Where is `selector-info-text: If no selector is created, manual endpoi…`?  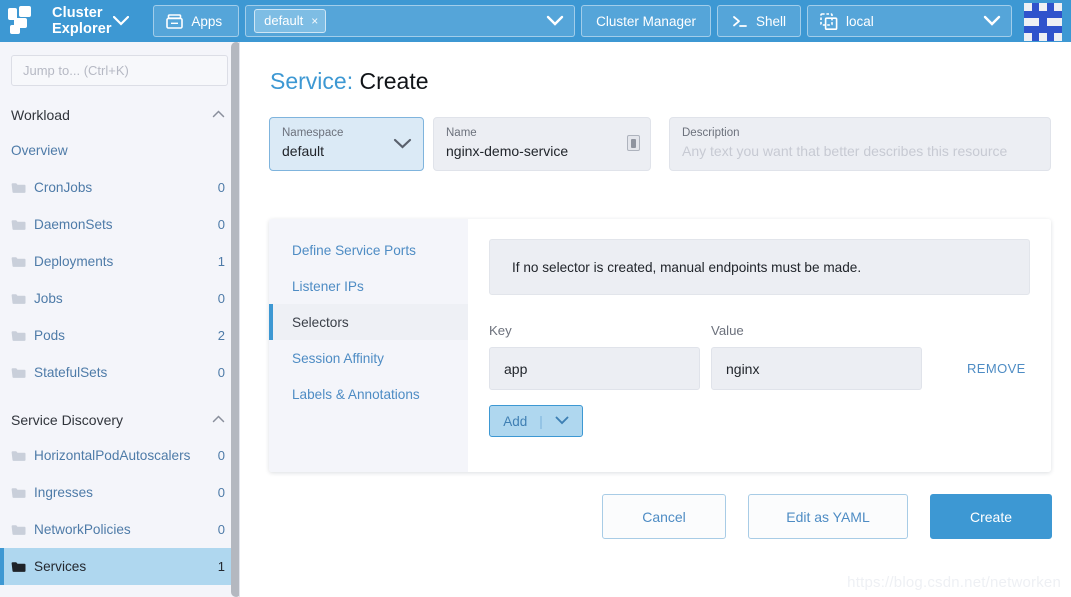 selector-info-text: If no selector is created, manual endpoi… is located at coordinates (687, 267).